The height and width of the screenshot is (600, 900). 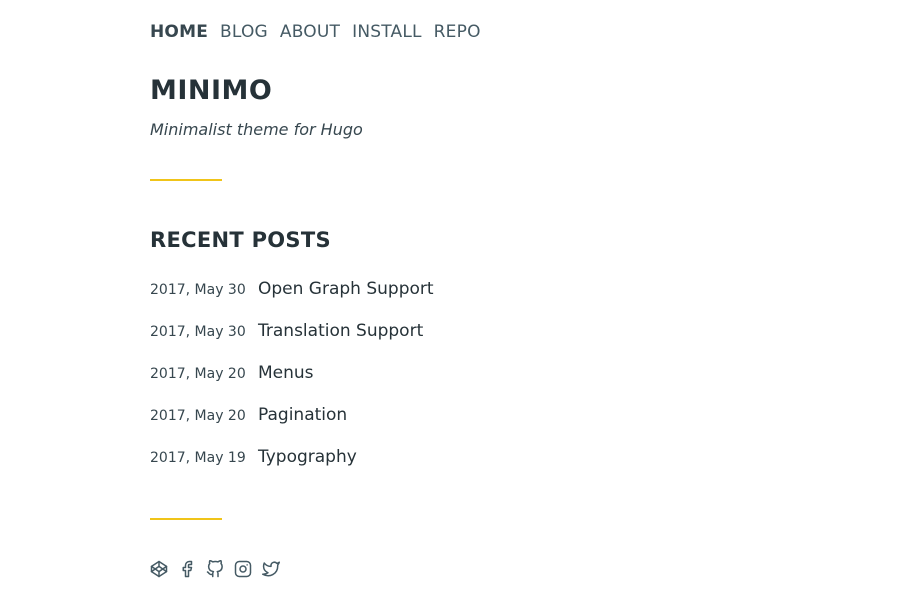 I want to click on list-item: 2017, May 19 Typography, so click(x=292, y=468).